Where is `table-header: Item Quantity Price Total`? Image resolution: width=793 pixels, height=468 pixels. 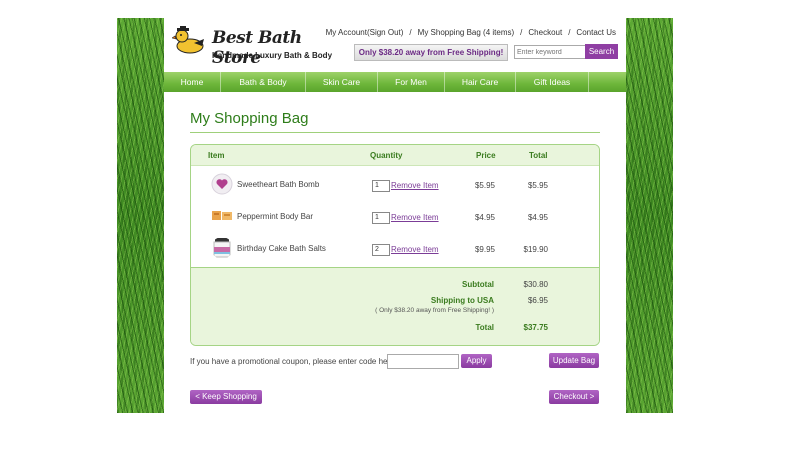
table-header: Item Quantity Price Total is located at coordinates (395, 155).